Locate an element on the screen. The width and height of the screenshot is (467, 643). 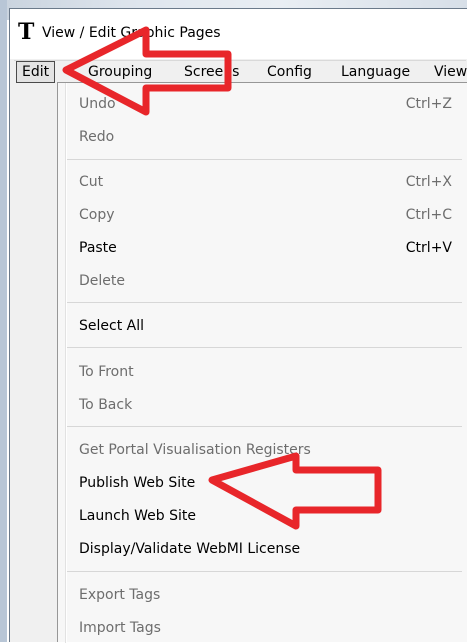
menu-item-shortcut: Ctrl+X is located at coordinates (428, 182).